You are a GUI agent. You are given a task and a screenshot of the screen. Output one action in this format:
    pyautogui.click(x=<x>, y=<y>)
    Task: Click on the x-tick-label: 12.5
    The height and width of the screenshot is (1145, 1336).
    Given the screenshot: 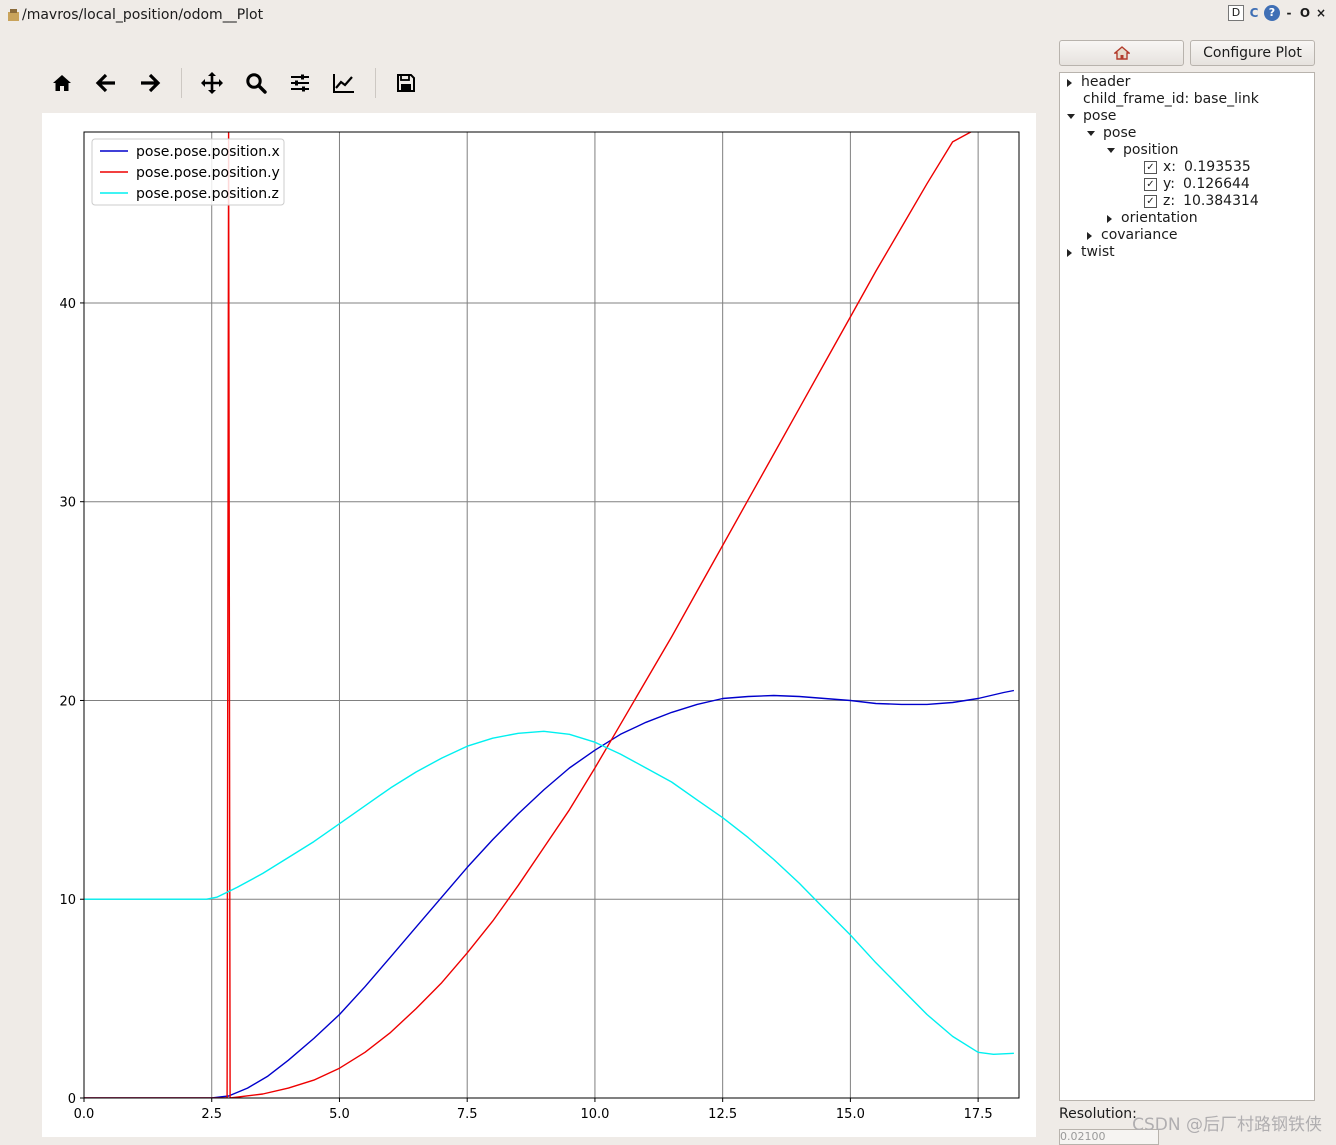 What is the action you would take?
    pyautogui.click(x=722, y=1114)
    